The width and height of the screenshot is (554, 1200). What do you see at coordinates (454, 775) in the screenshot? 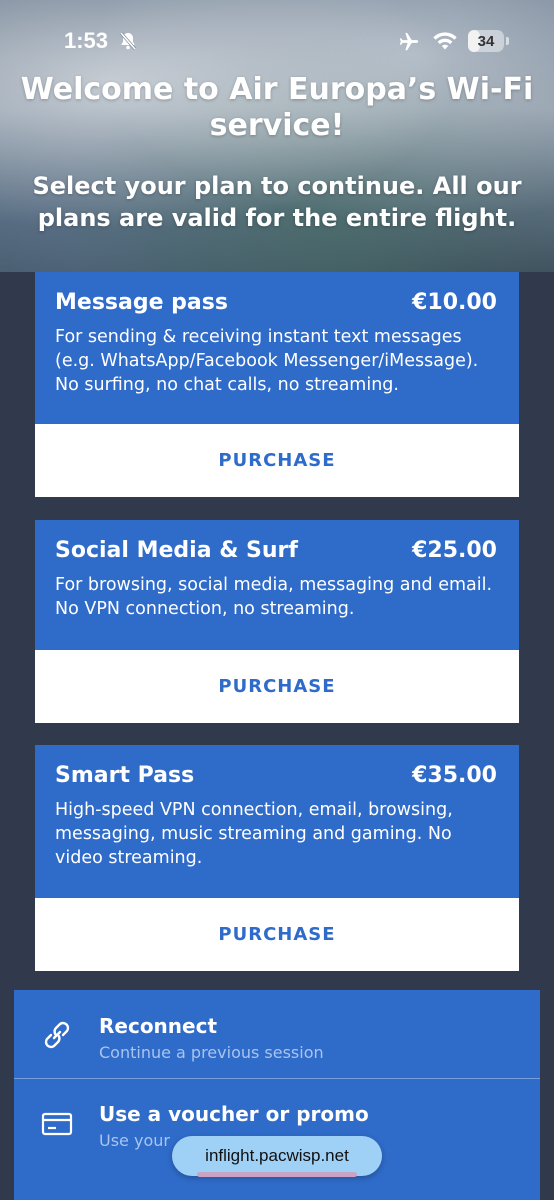
I see `plan-price: €35.00` at bounding box center [454, 775].